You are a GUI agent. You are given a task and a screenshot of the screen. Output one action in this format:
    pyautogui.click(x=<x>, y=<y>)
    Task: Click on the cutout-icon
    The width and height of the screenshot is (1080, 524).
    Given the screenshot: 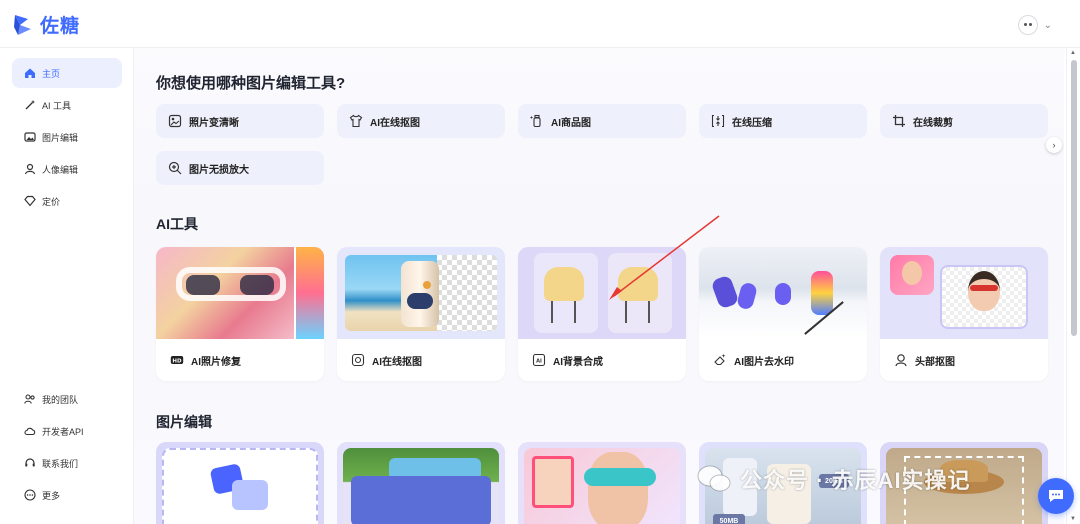 What is the action you would take?
    pyautogui.click(x=358, y=360)
    